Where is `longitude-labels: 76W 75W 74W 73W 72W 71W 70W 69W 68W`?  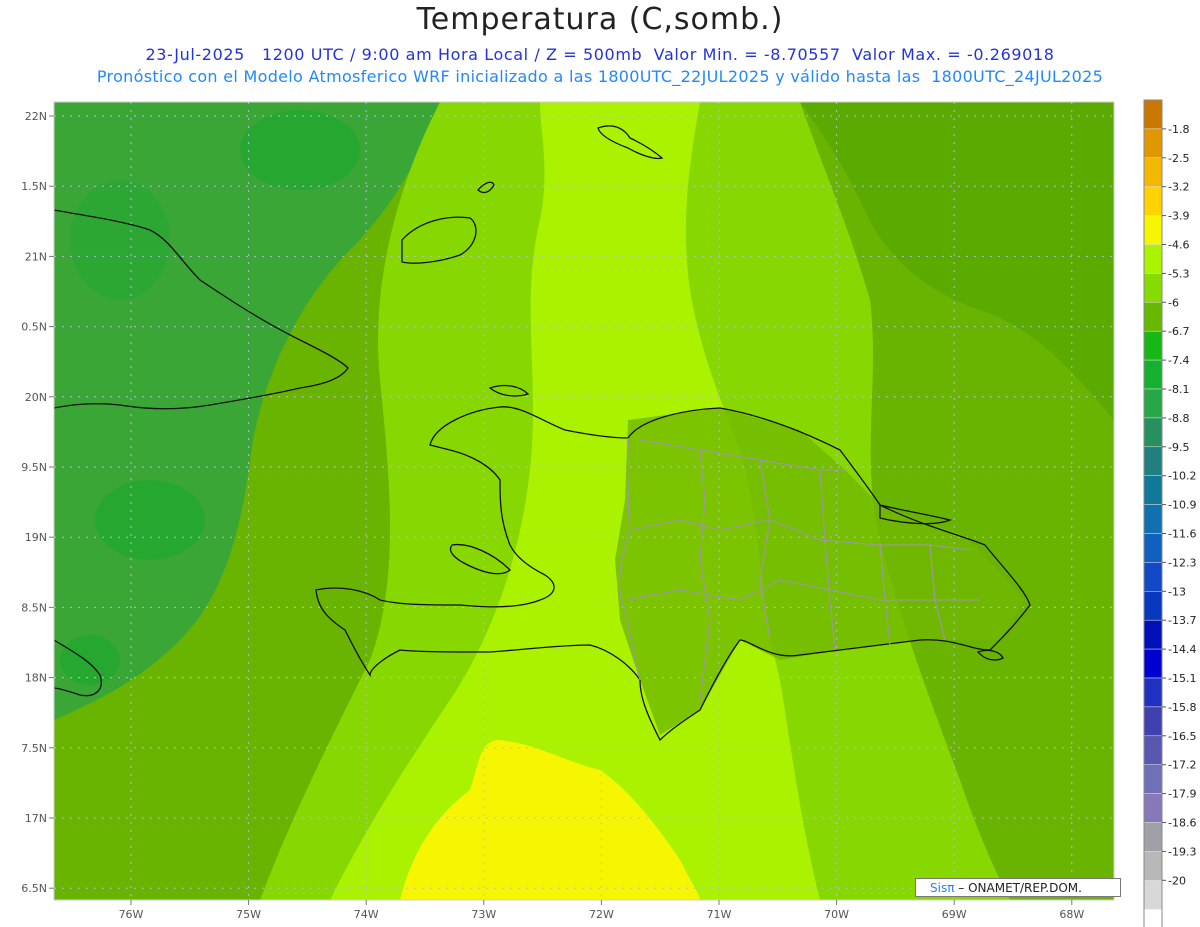 longitude-labels: 76W 75W 74W 73W 72W 71W 70W 69W 68W is located at coordinates (601, 910).